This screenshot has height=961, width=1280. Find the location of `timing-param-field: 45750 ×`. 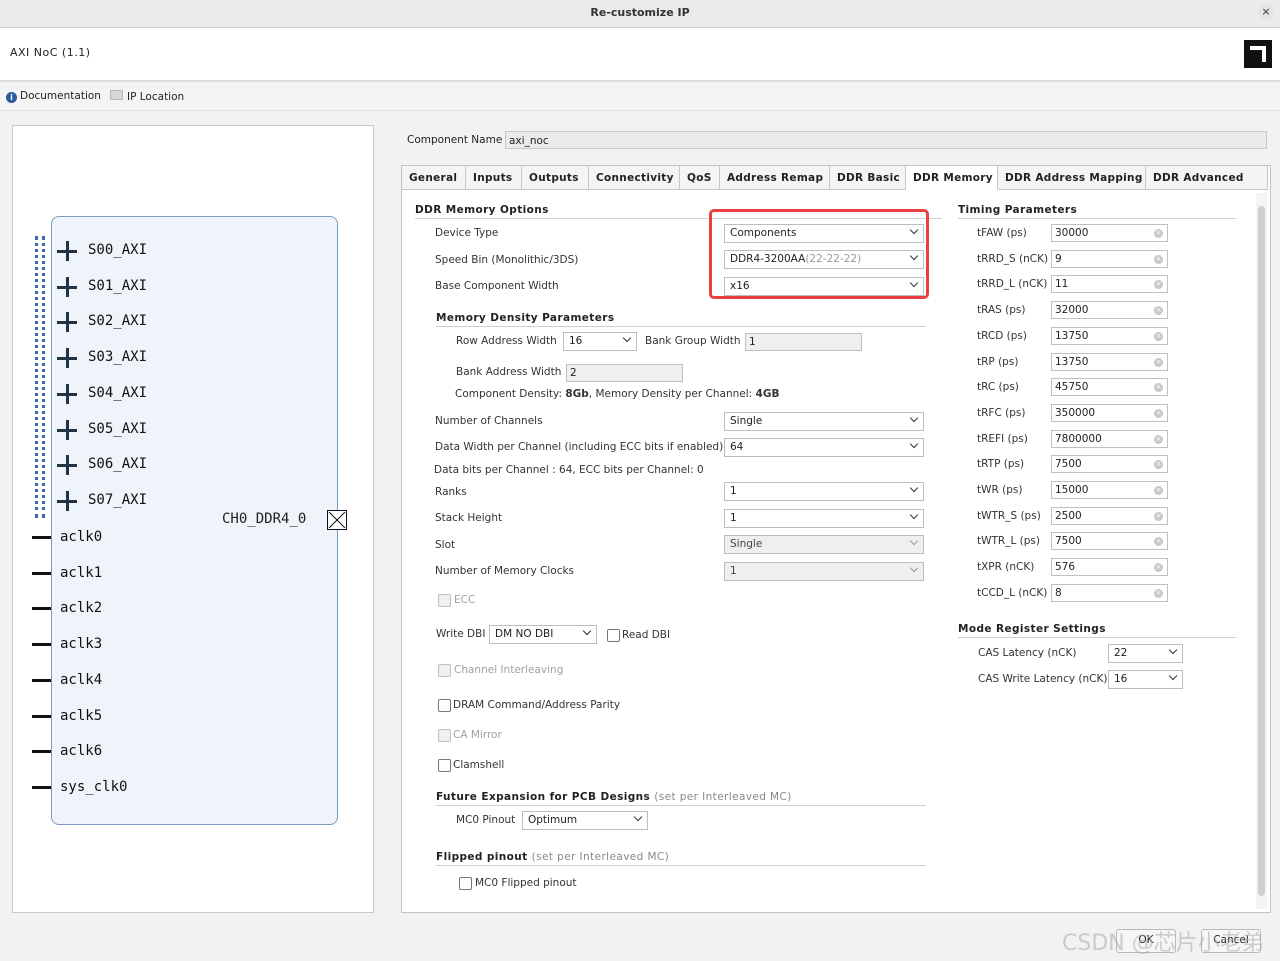

timing-param-field: 45750 × is located at coordinates (1109, 387).